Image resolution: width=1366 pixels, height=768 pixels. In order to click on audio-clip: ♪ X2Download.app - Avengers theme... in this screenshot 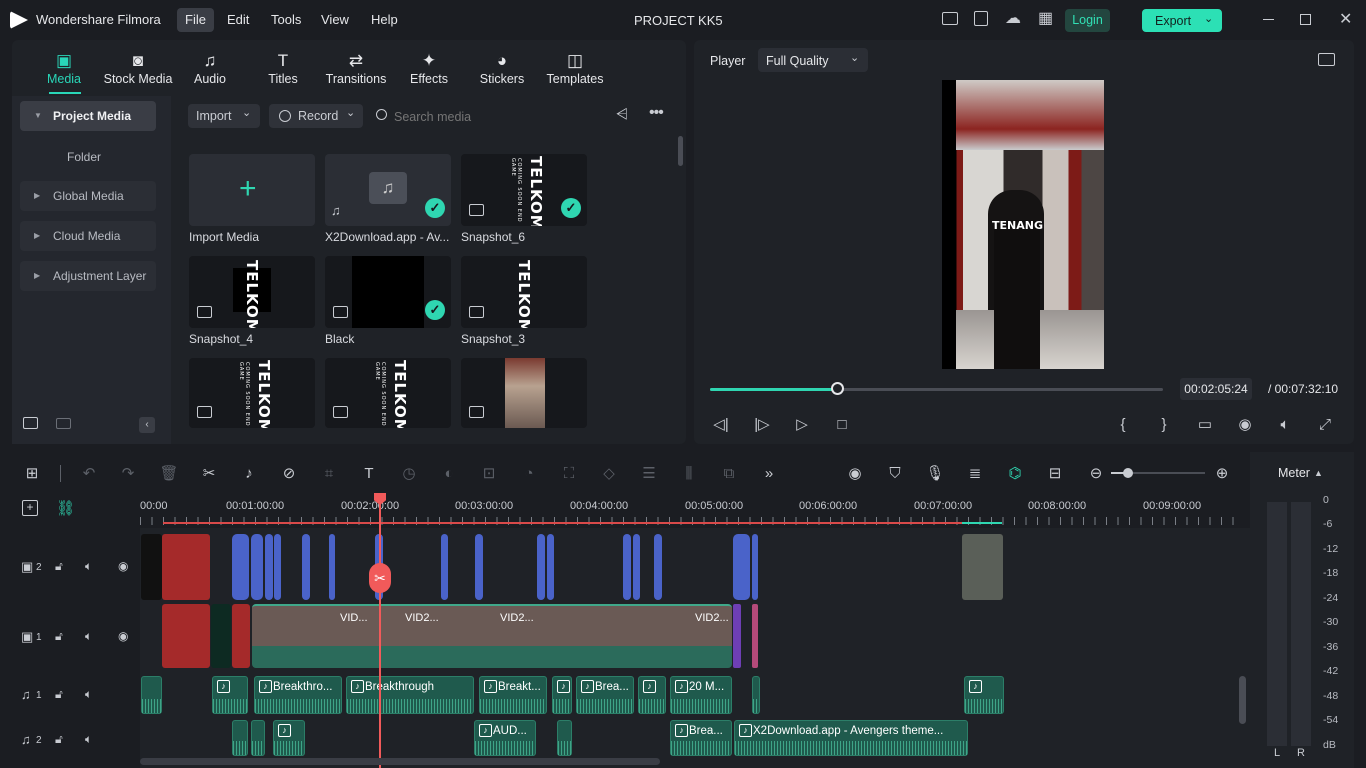, I will do `click(851, 738)`.